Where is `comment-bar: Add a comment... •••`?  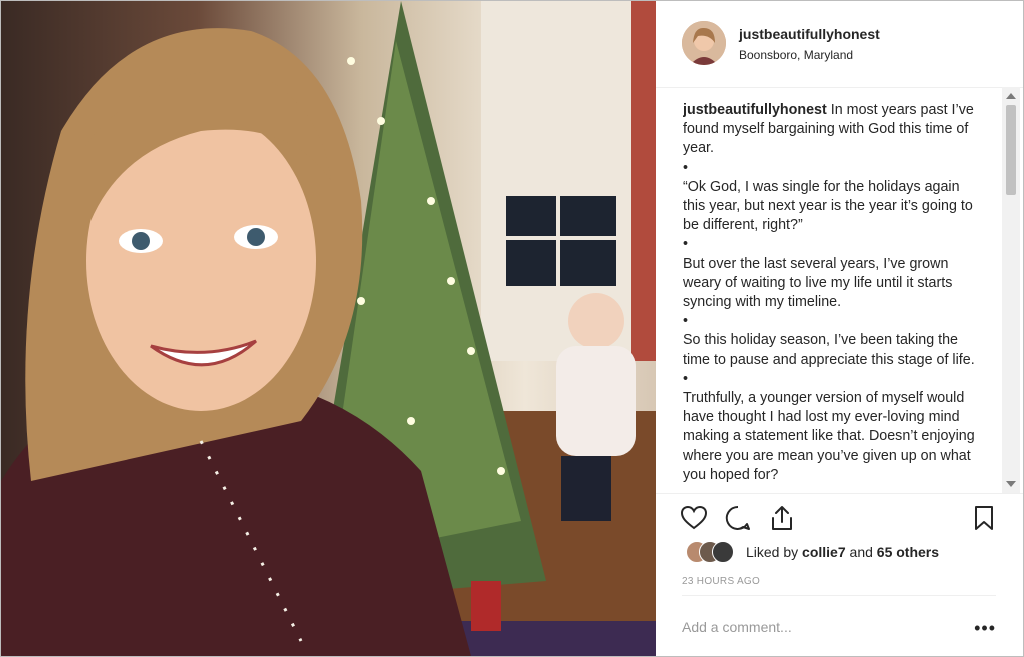 comment-bar: Add a comment... ••• is located at coordinates (839, 625).